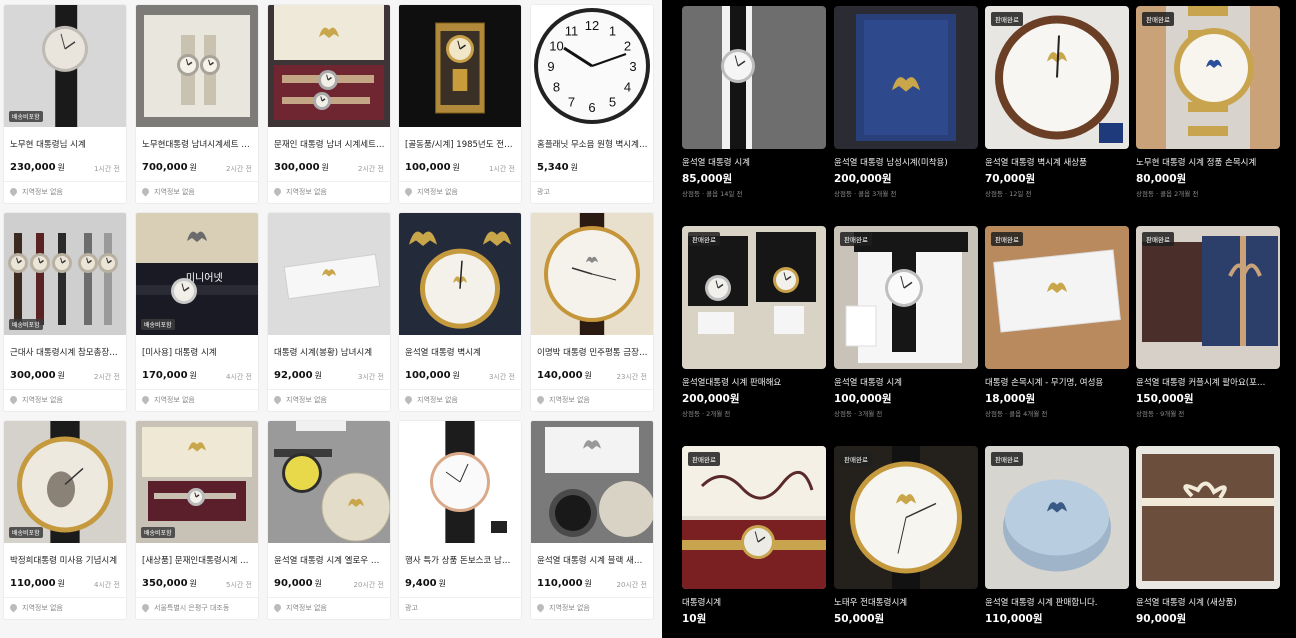  Describe the element at coordinates (107, 585) in the screenshot. I see `listing-time: 4시간 전` at that location.